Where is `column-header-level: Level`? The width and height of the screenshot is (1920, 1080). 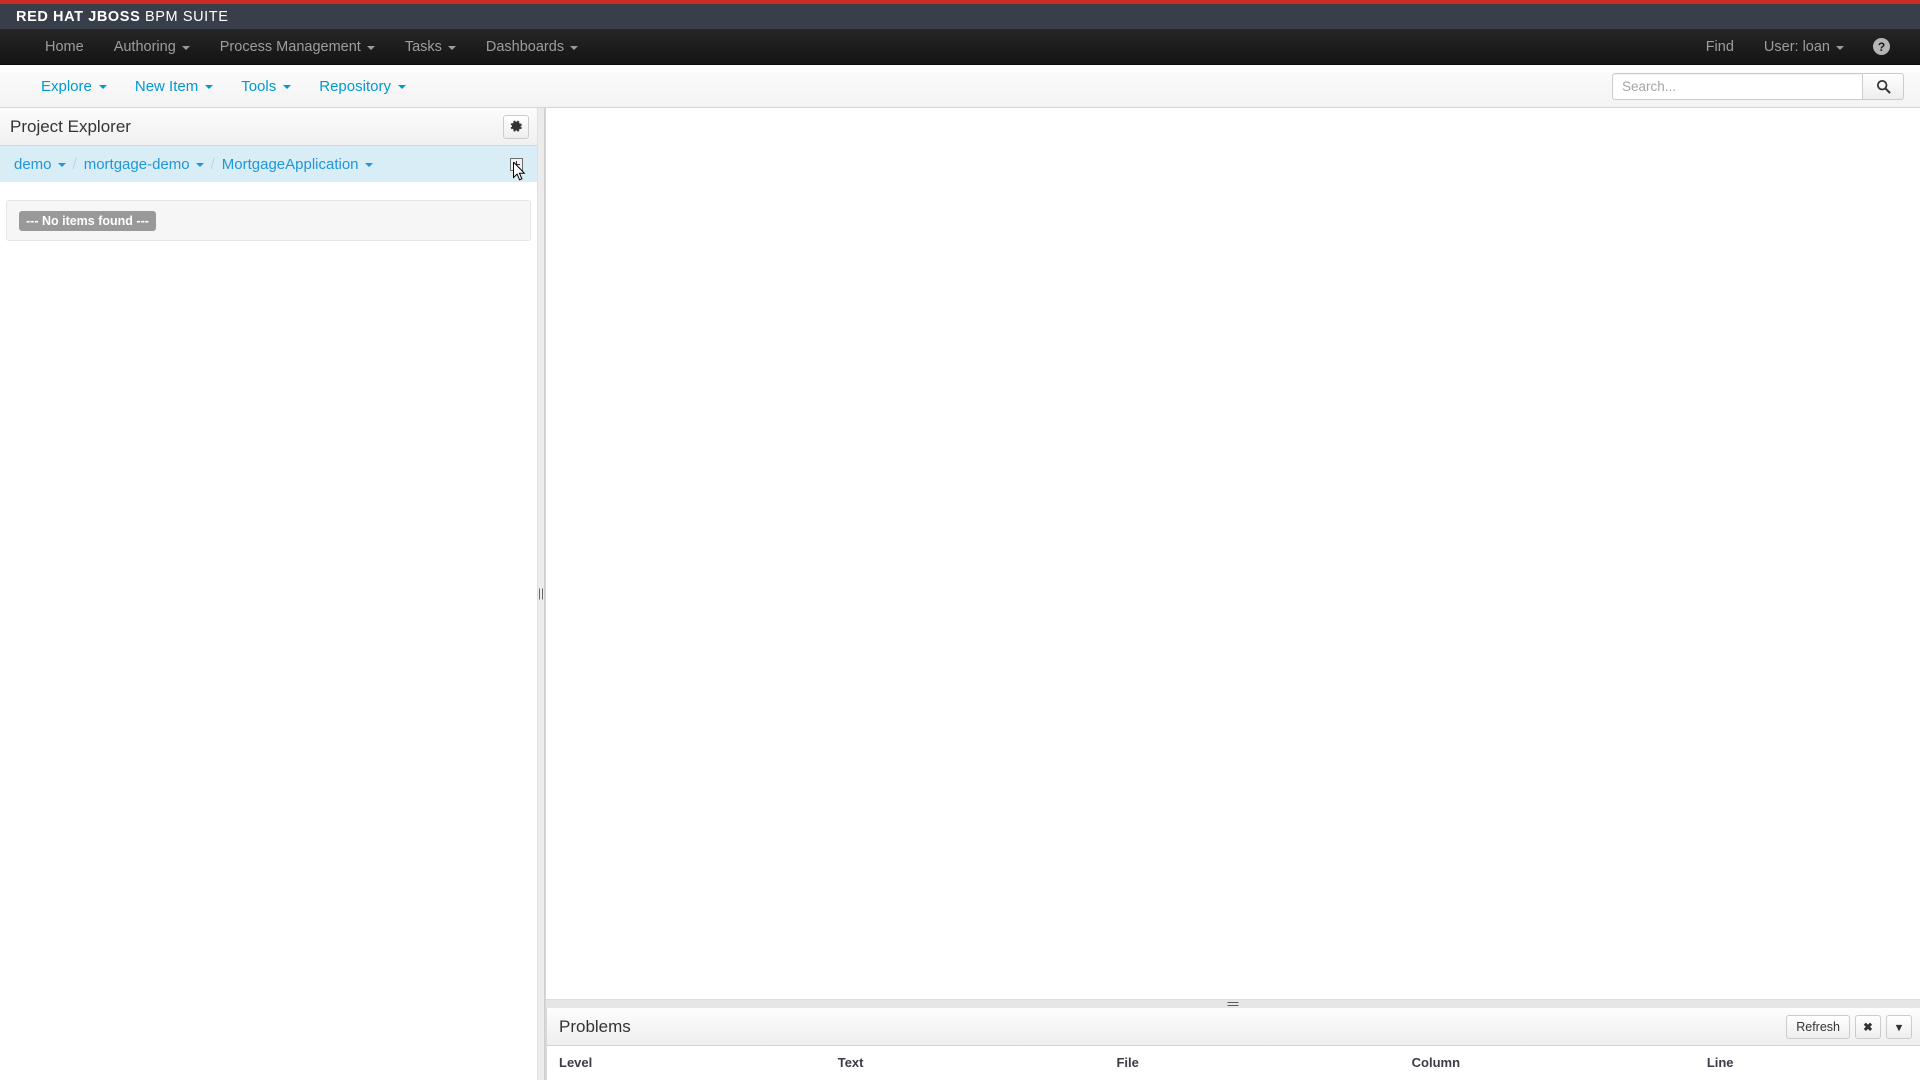
column-header-level: Level is located at coordinates (686, 1062).